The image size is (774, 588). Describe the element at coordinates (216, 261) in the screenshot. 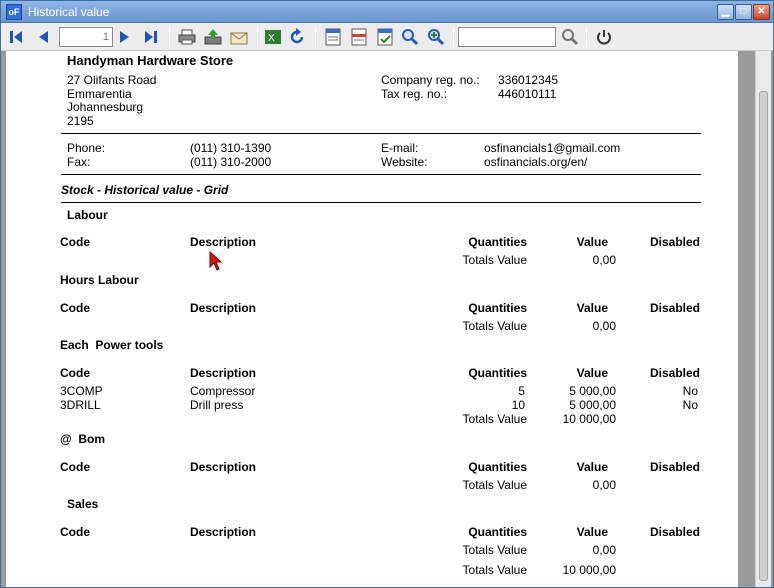

I see `mouse-cursor-icon` at that location.